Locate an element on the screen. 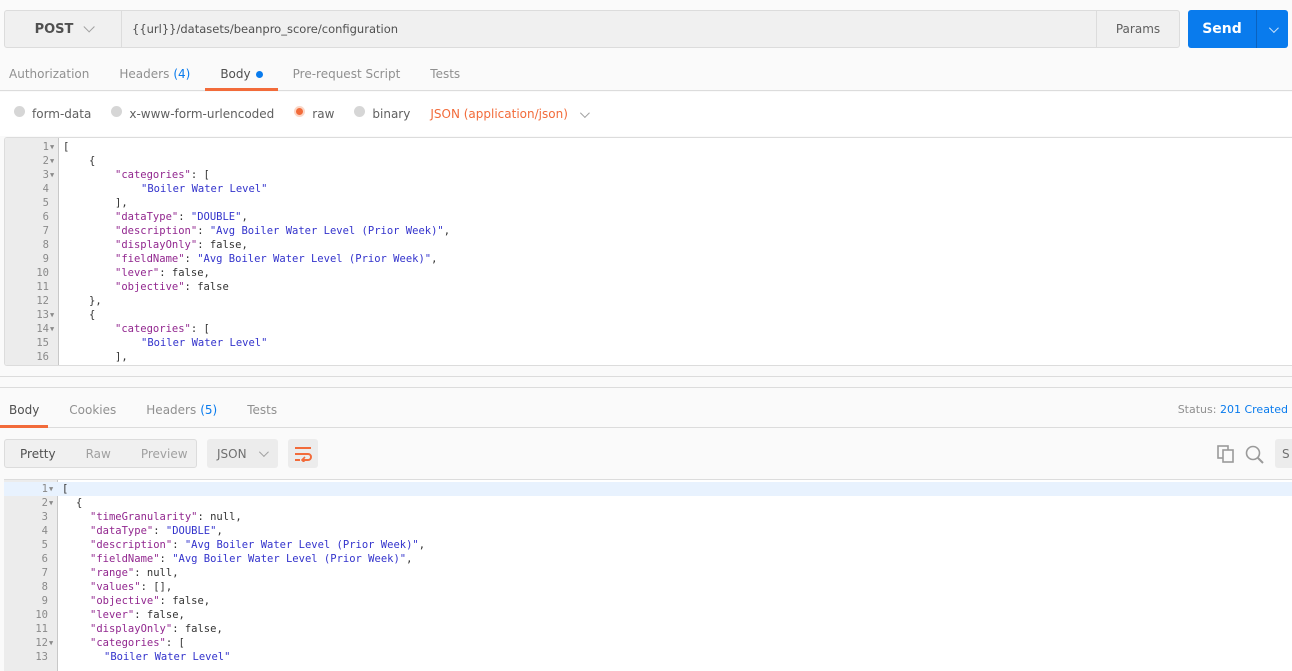 The width and height of the screenshot is (1292, 671). raw-button: Raw is located at coordinates (98, 454).